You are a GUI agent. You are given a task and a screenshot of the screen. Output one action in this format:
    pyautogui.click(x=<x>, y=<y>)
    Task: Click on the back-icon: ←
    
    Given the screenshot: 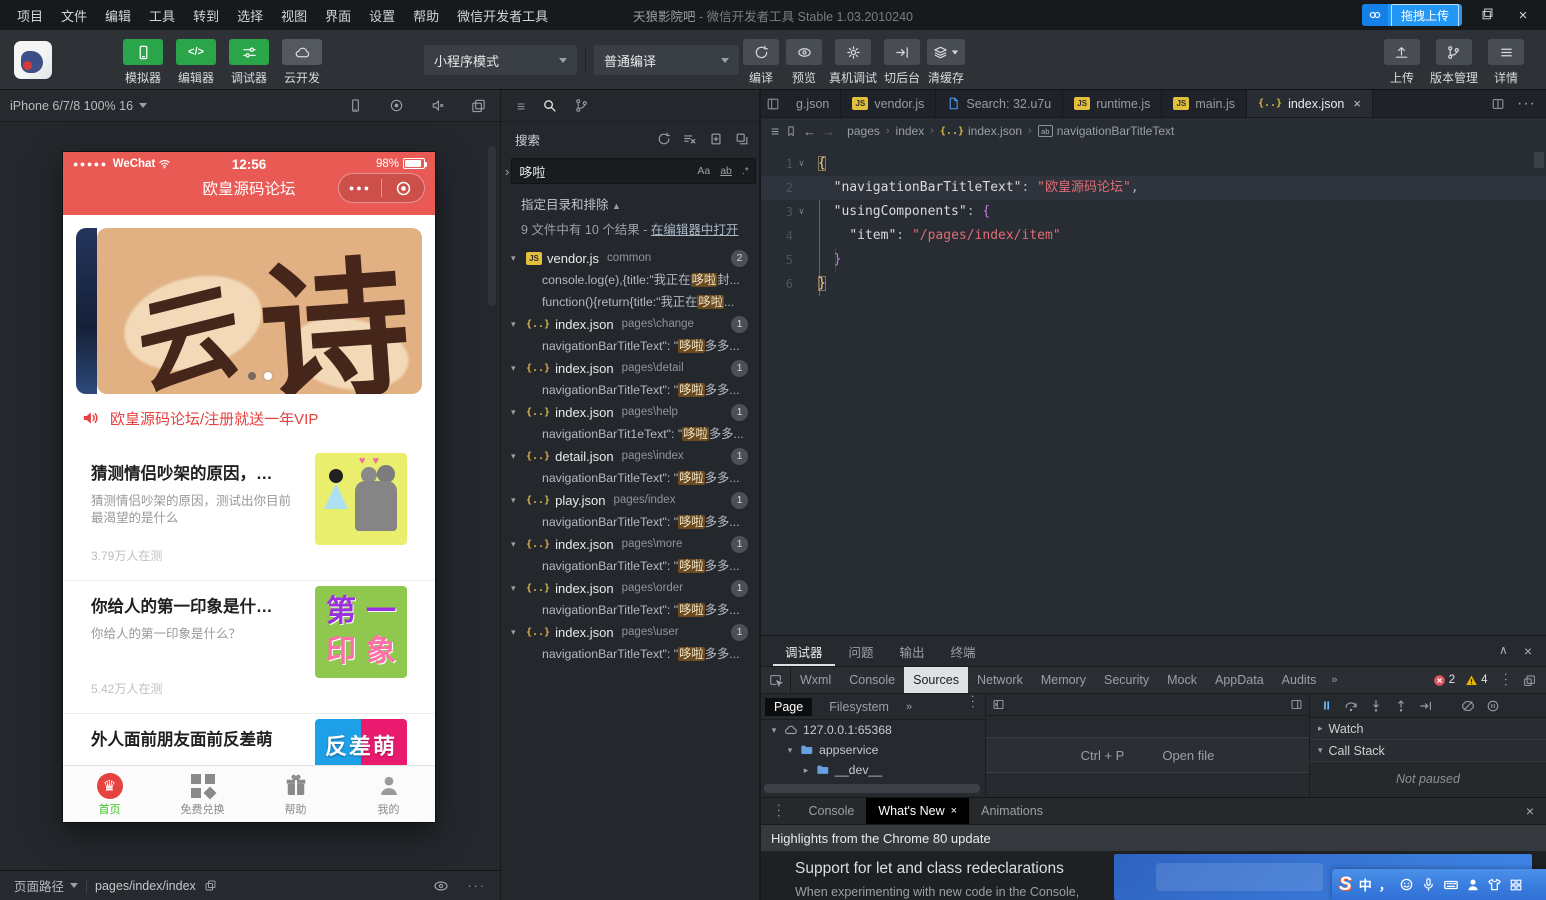 What is the action you would take?
    pyautogui.click(x=809, y=131)
    